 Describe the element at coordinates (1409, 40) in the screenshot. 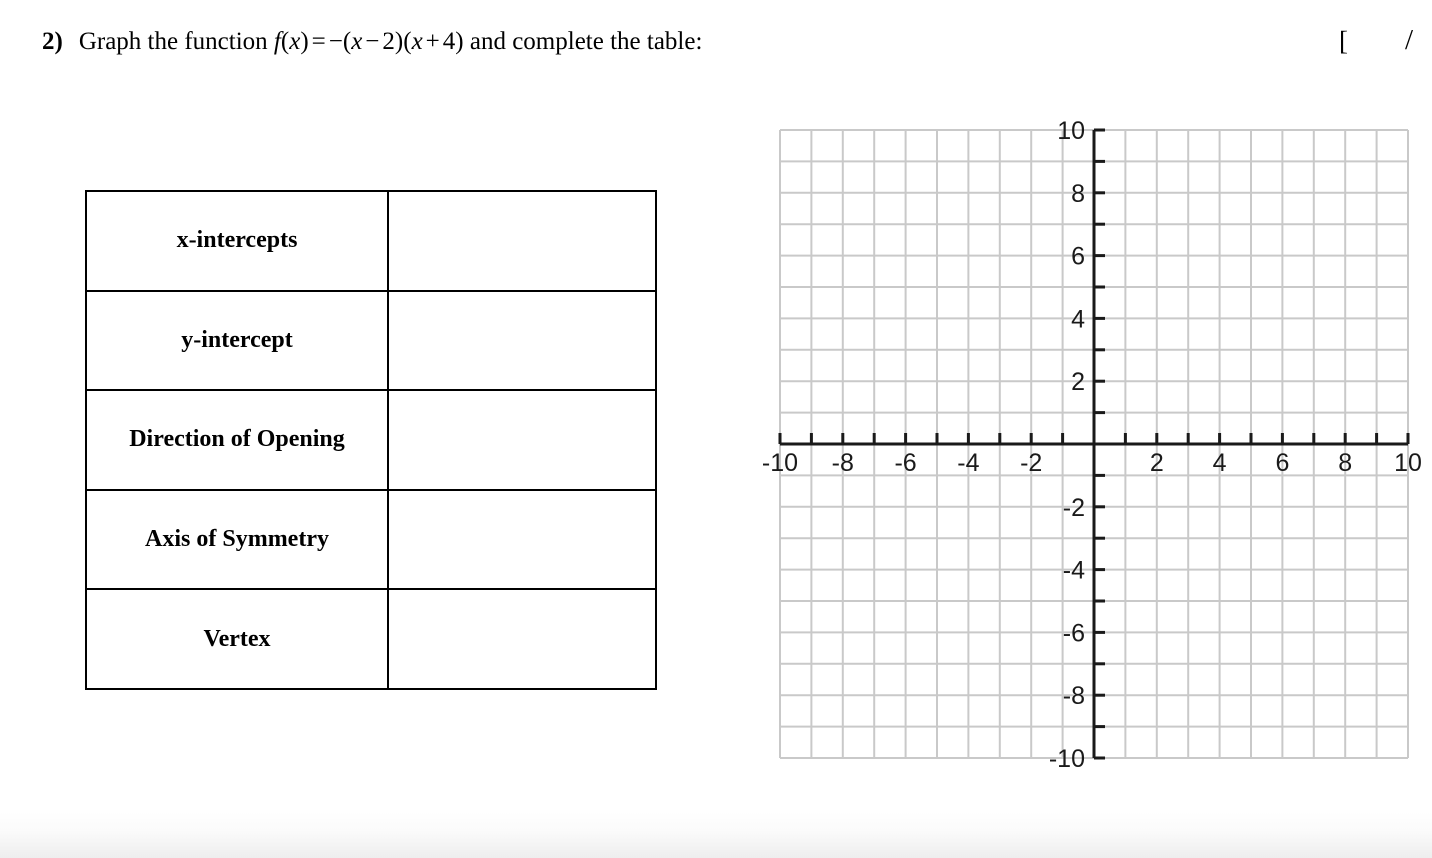

I see `score-slash: /` at that location.